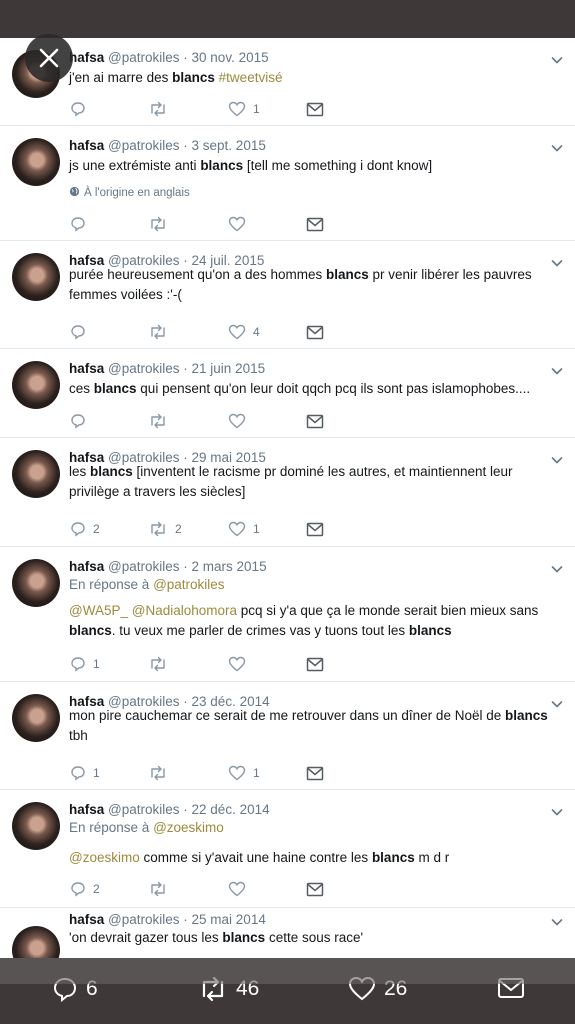 This screenshot has height=1024, width=575. I want to click on timestamp: 2 mars 2015, so click(229, 566).